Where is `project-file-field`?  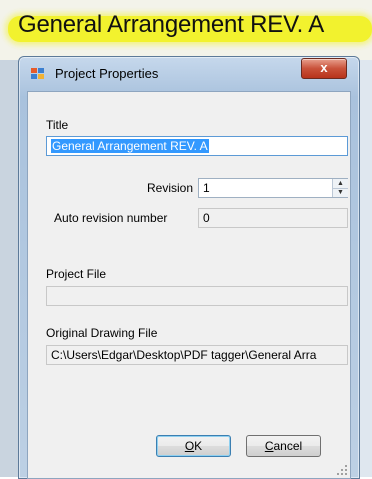 project-file-field is located at coordinates (197, 296).